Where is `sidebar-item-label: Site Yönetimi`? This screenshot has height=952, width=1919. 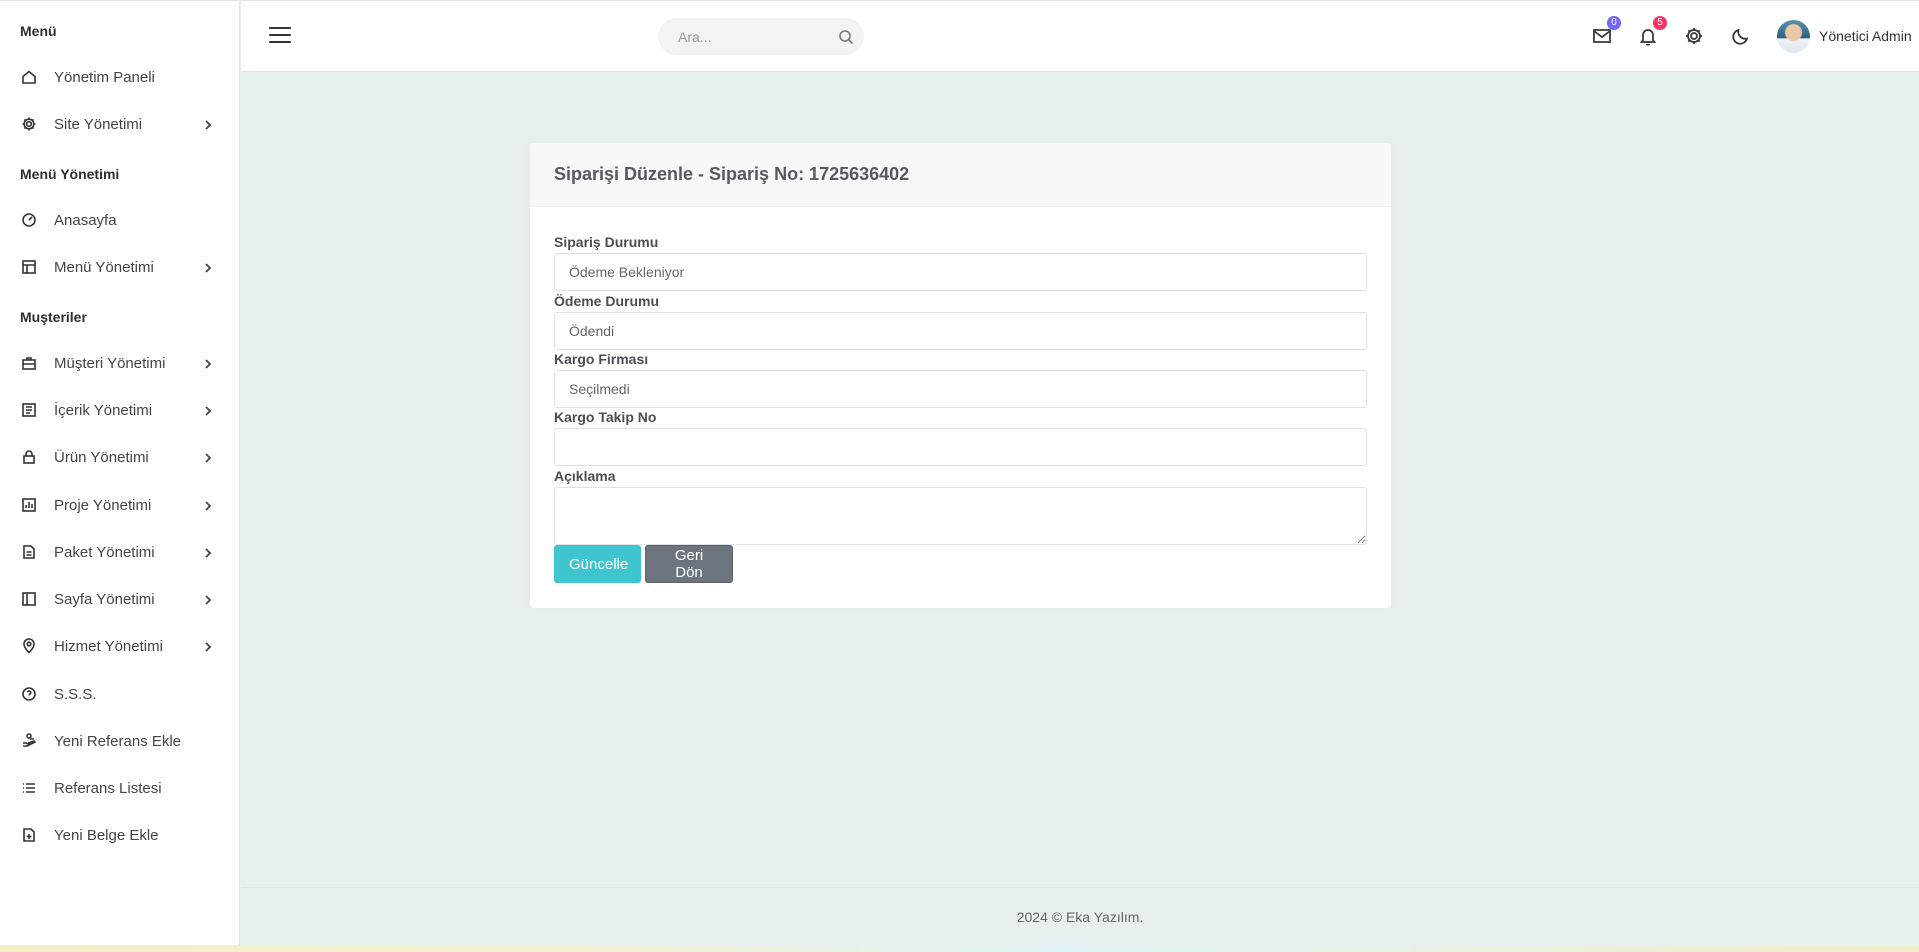 sidebar-item-label: Site Yönetimi is located at coordinates (98, 124).